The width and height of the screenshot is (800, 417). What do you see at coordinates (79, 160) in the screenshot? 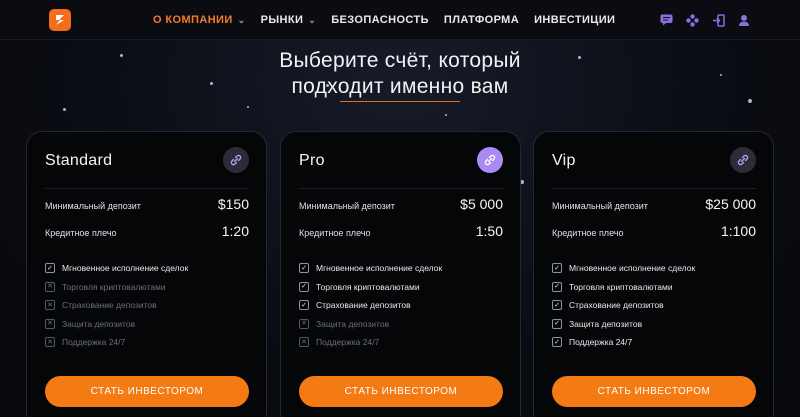
I see `plan-name: Standard` at bounding box center [79, 160].